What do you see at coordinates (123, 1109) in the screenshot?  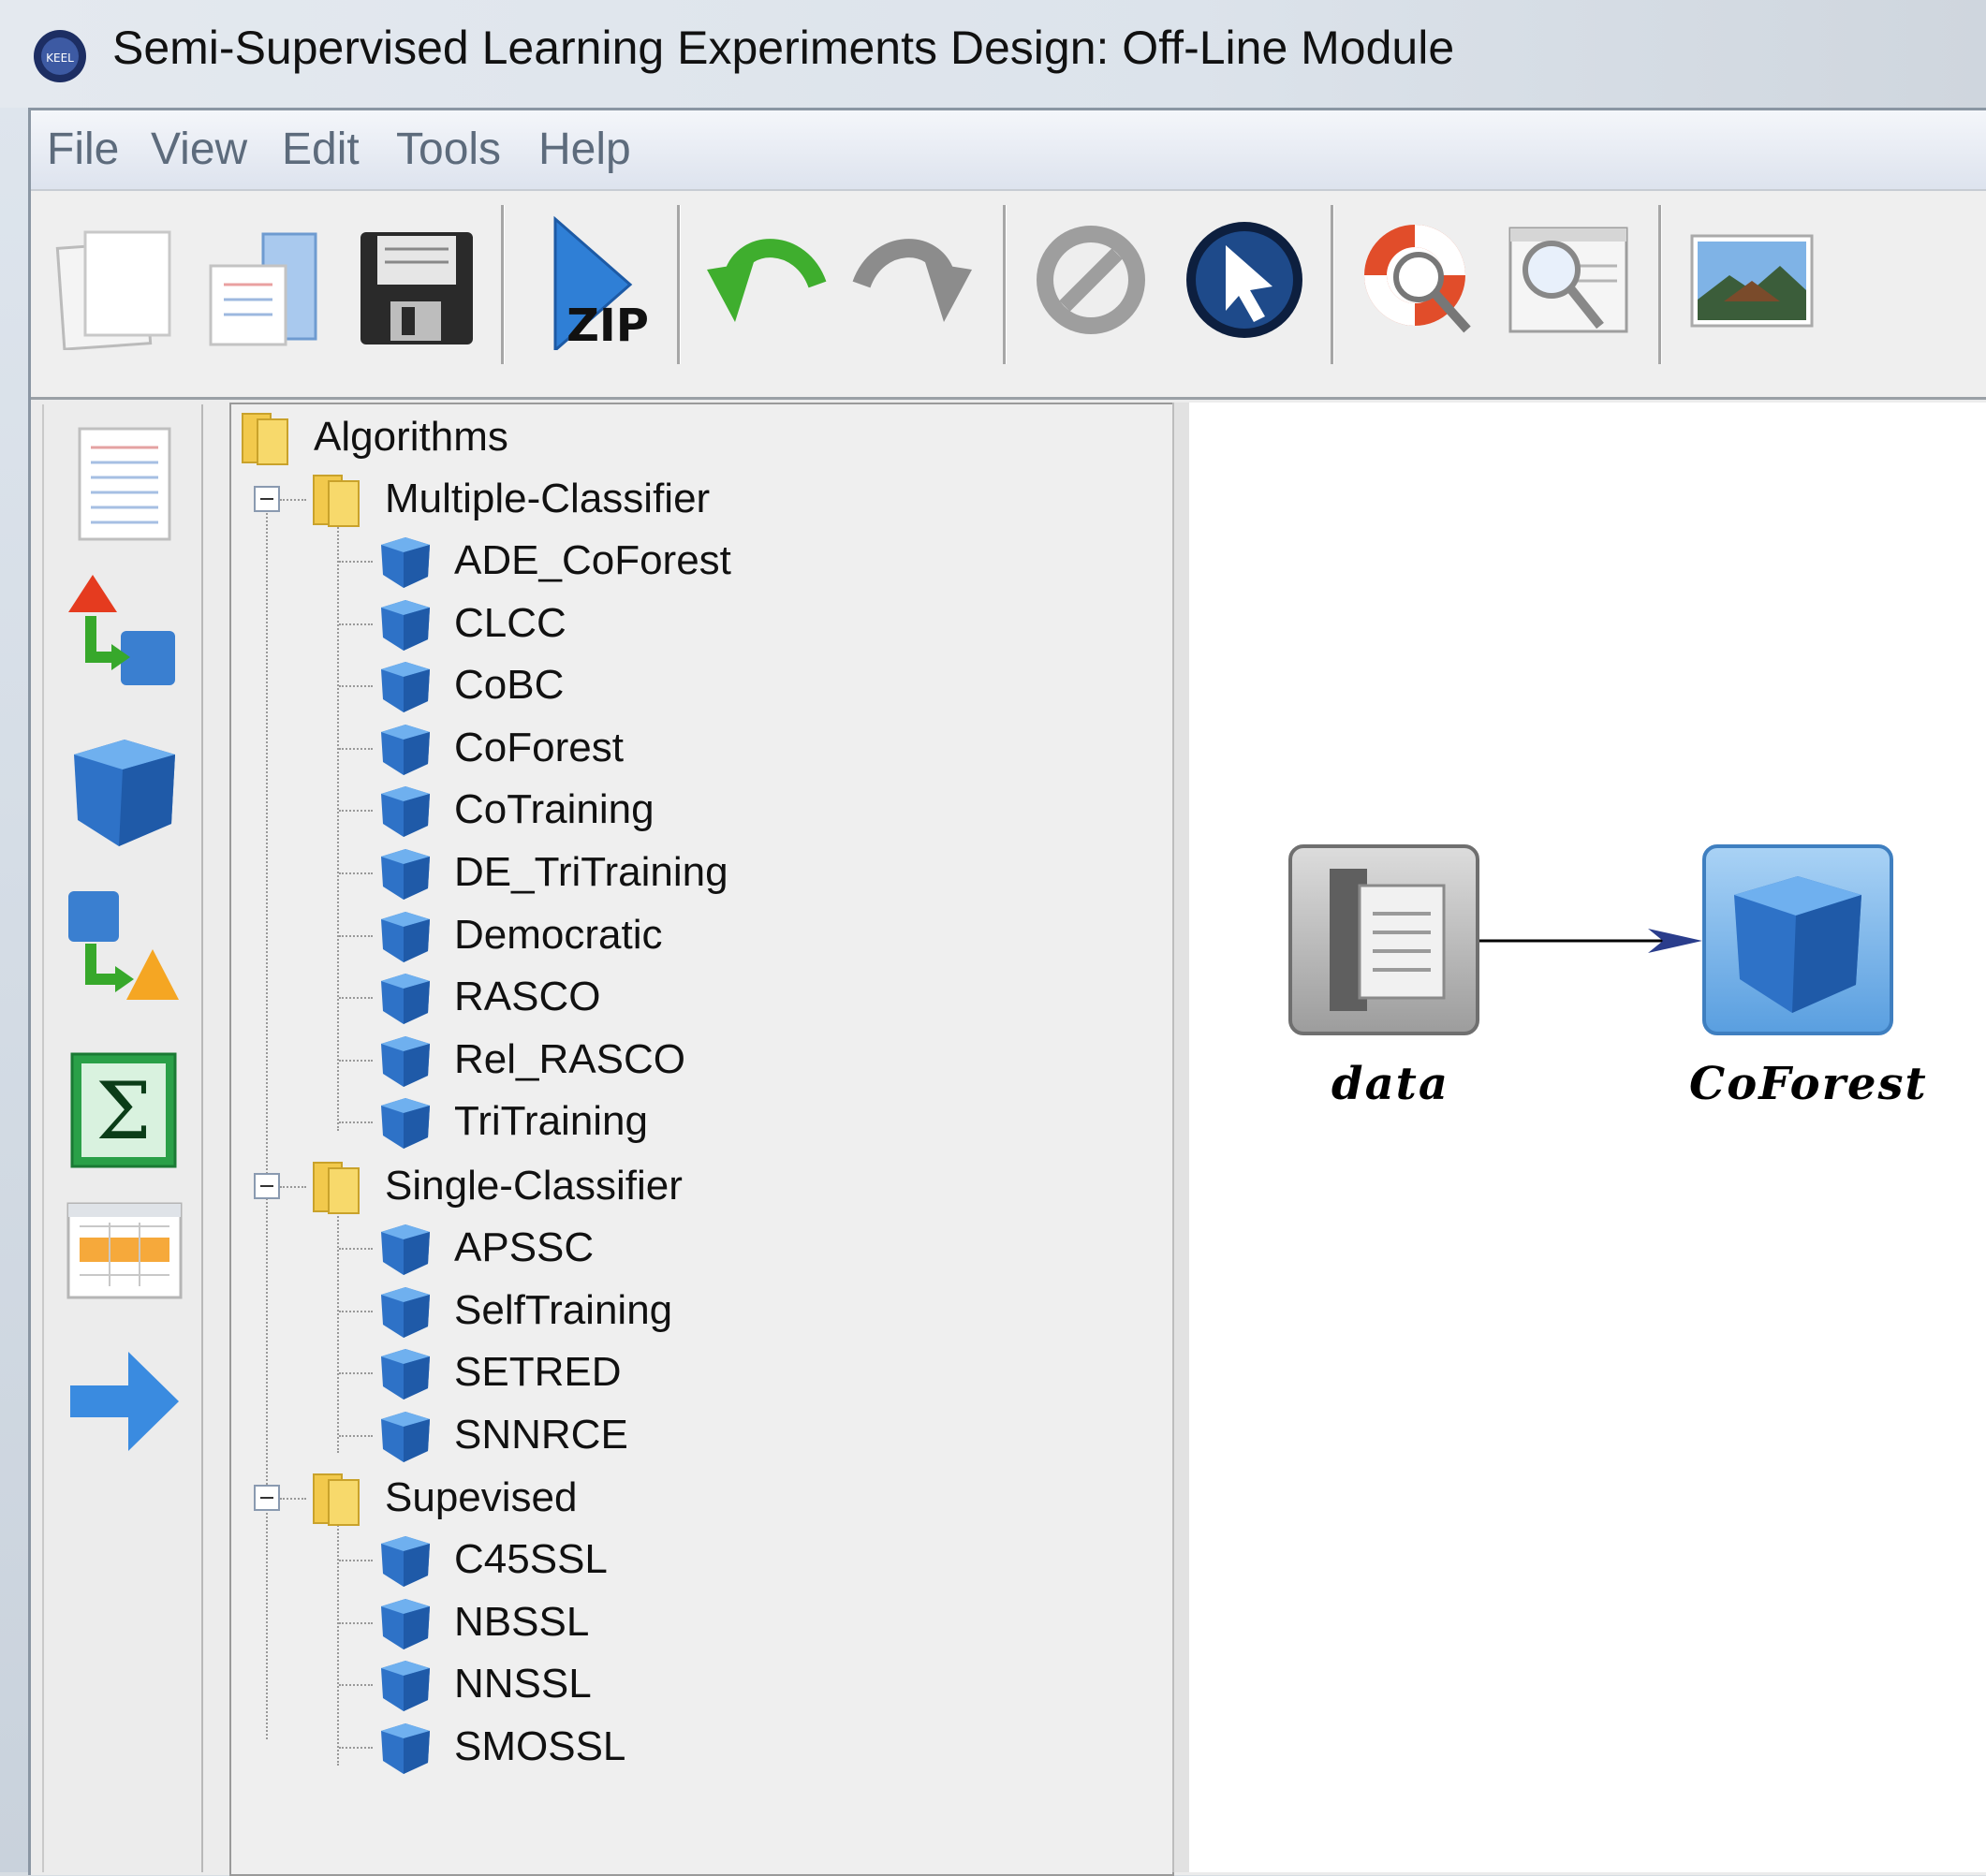 I see `statistics-sigma-icon: Σ` at bounding box center [123, 1109].